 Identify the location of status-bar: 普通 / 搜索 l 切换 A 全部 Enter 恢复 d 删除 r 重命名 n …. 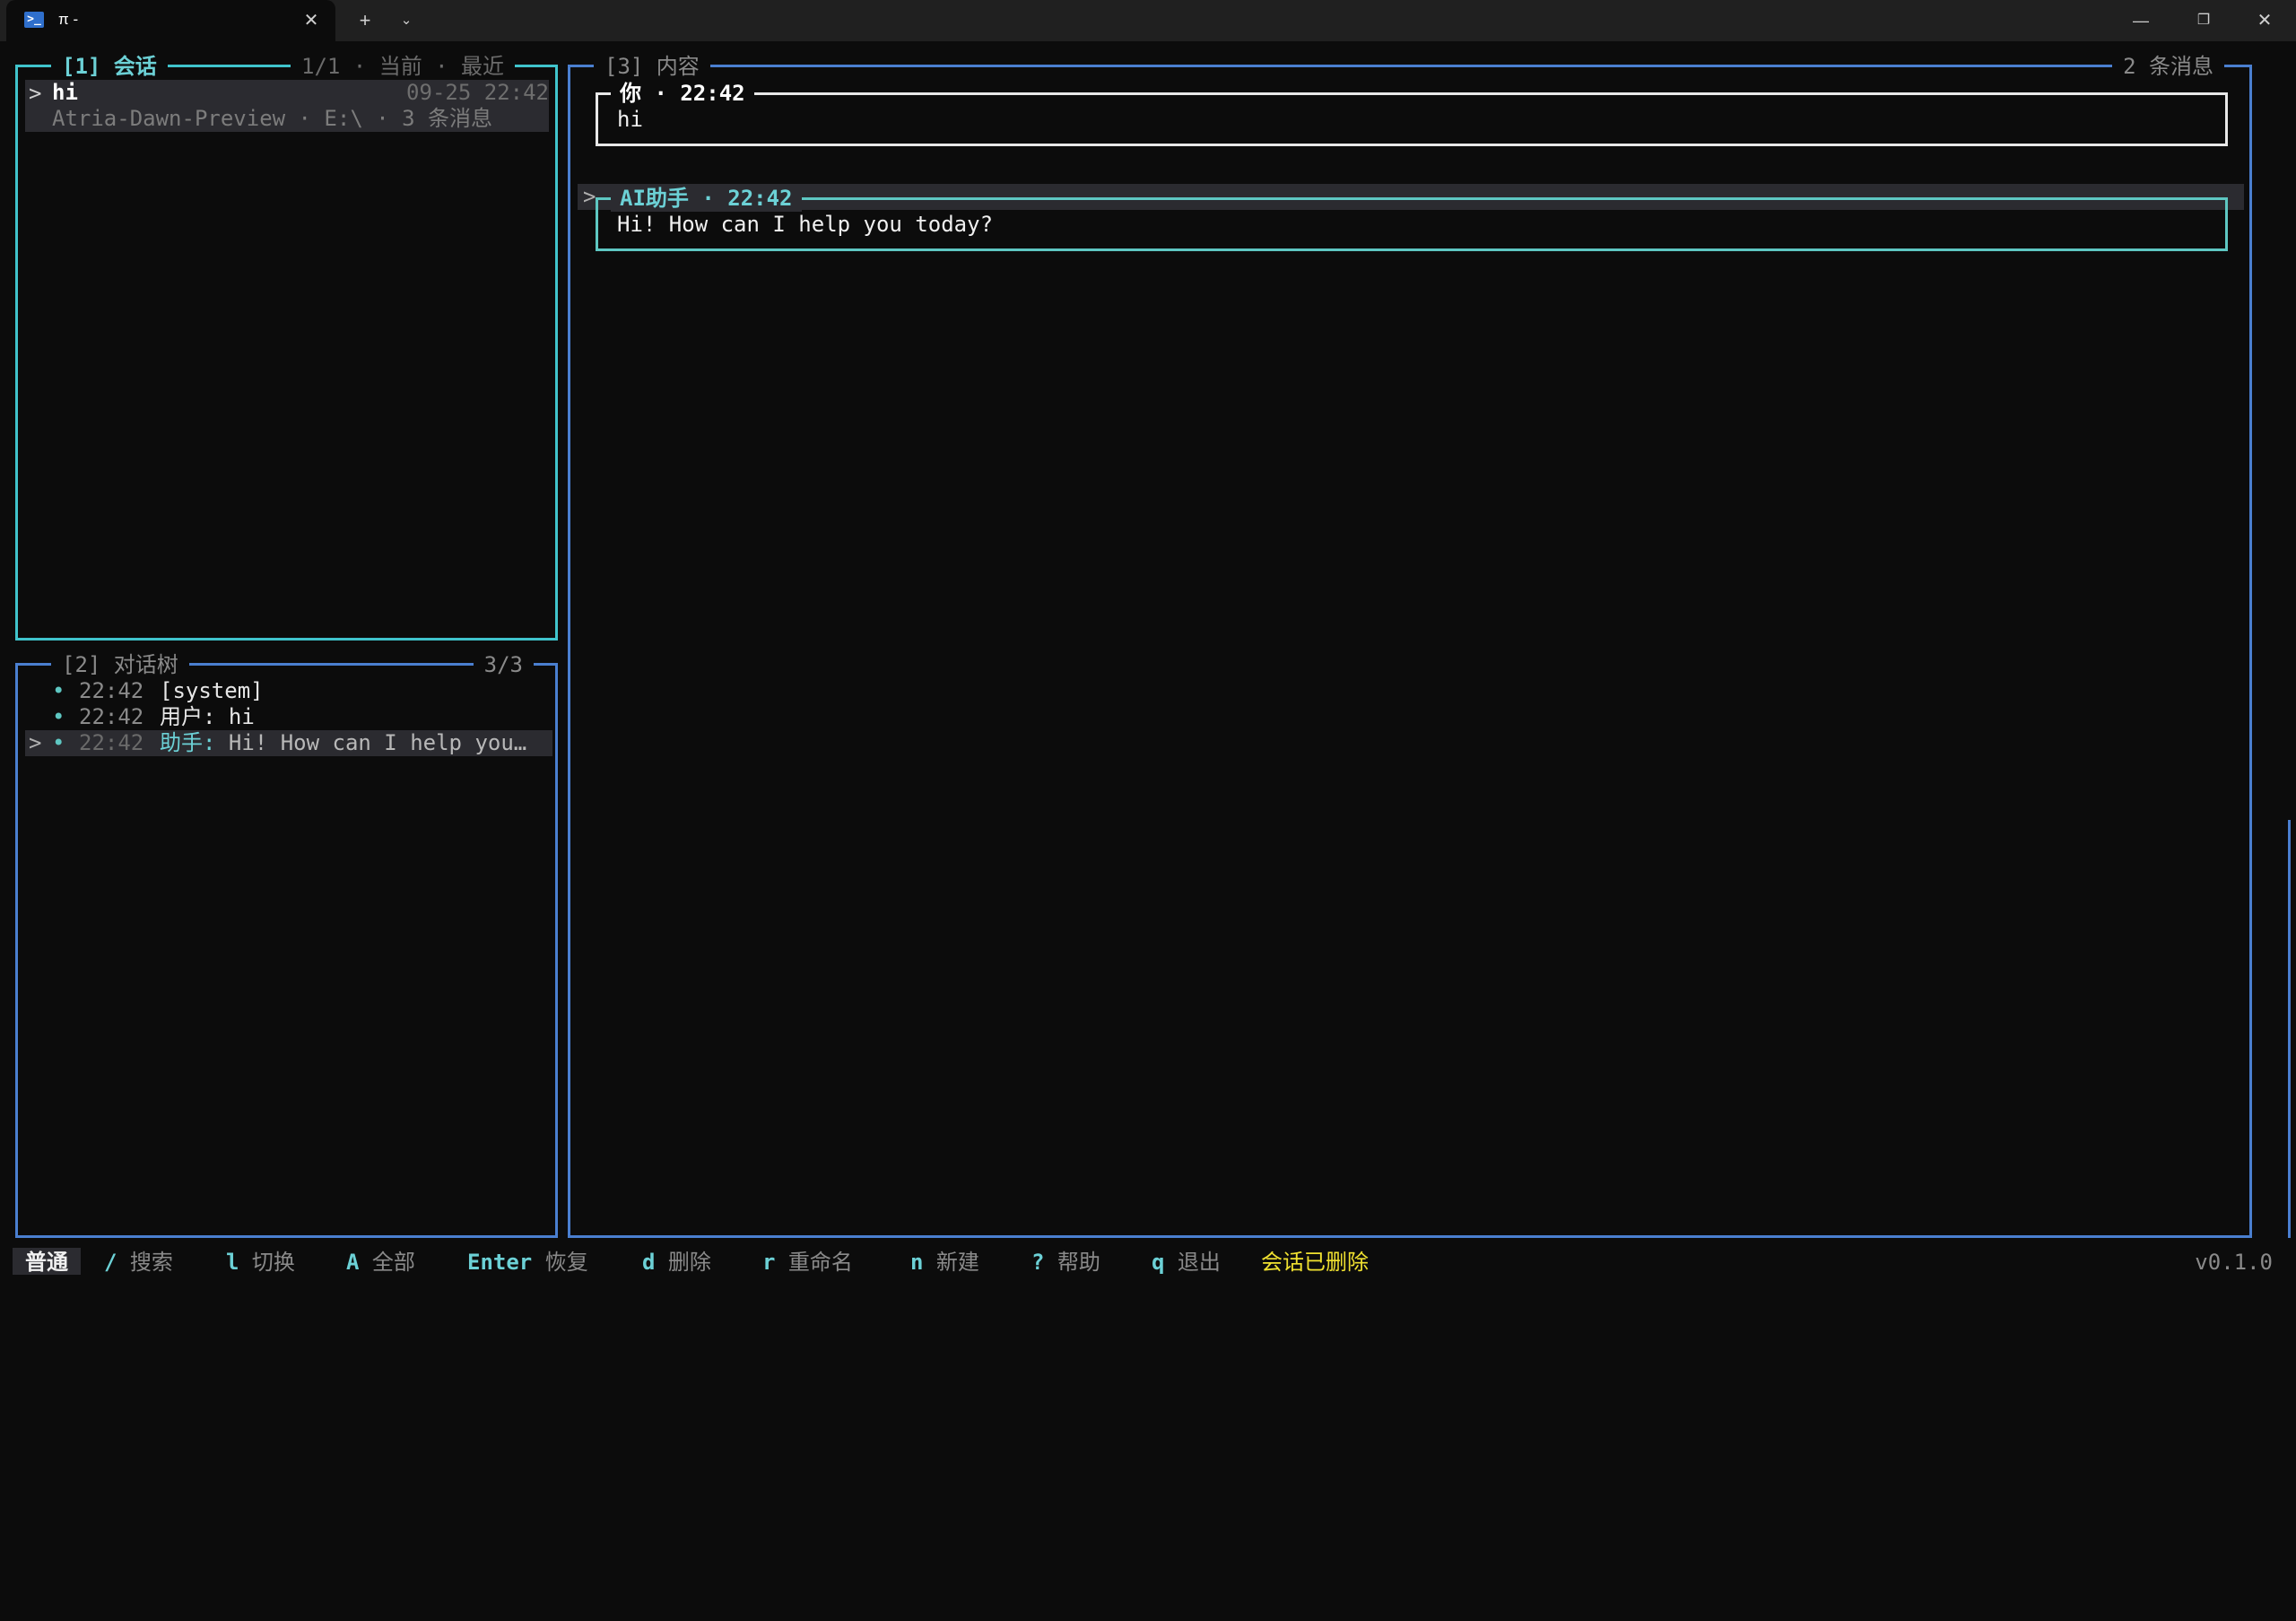
(1148, 1262).